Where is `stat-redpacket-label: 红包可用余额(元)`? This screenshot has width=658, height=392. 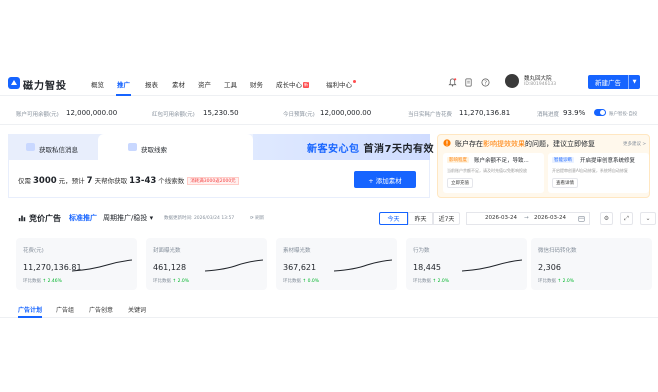 stat-redpacket-label: 红包可用余额(元) is located at coordinates (173, 115).